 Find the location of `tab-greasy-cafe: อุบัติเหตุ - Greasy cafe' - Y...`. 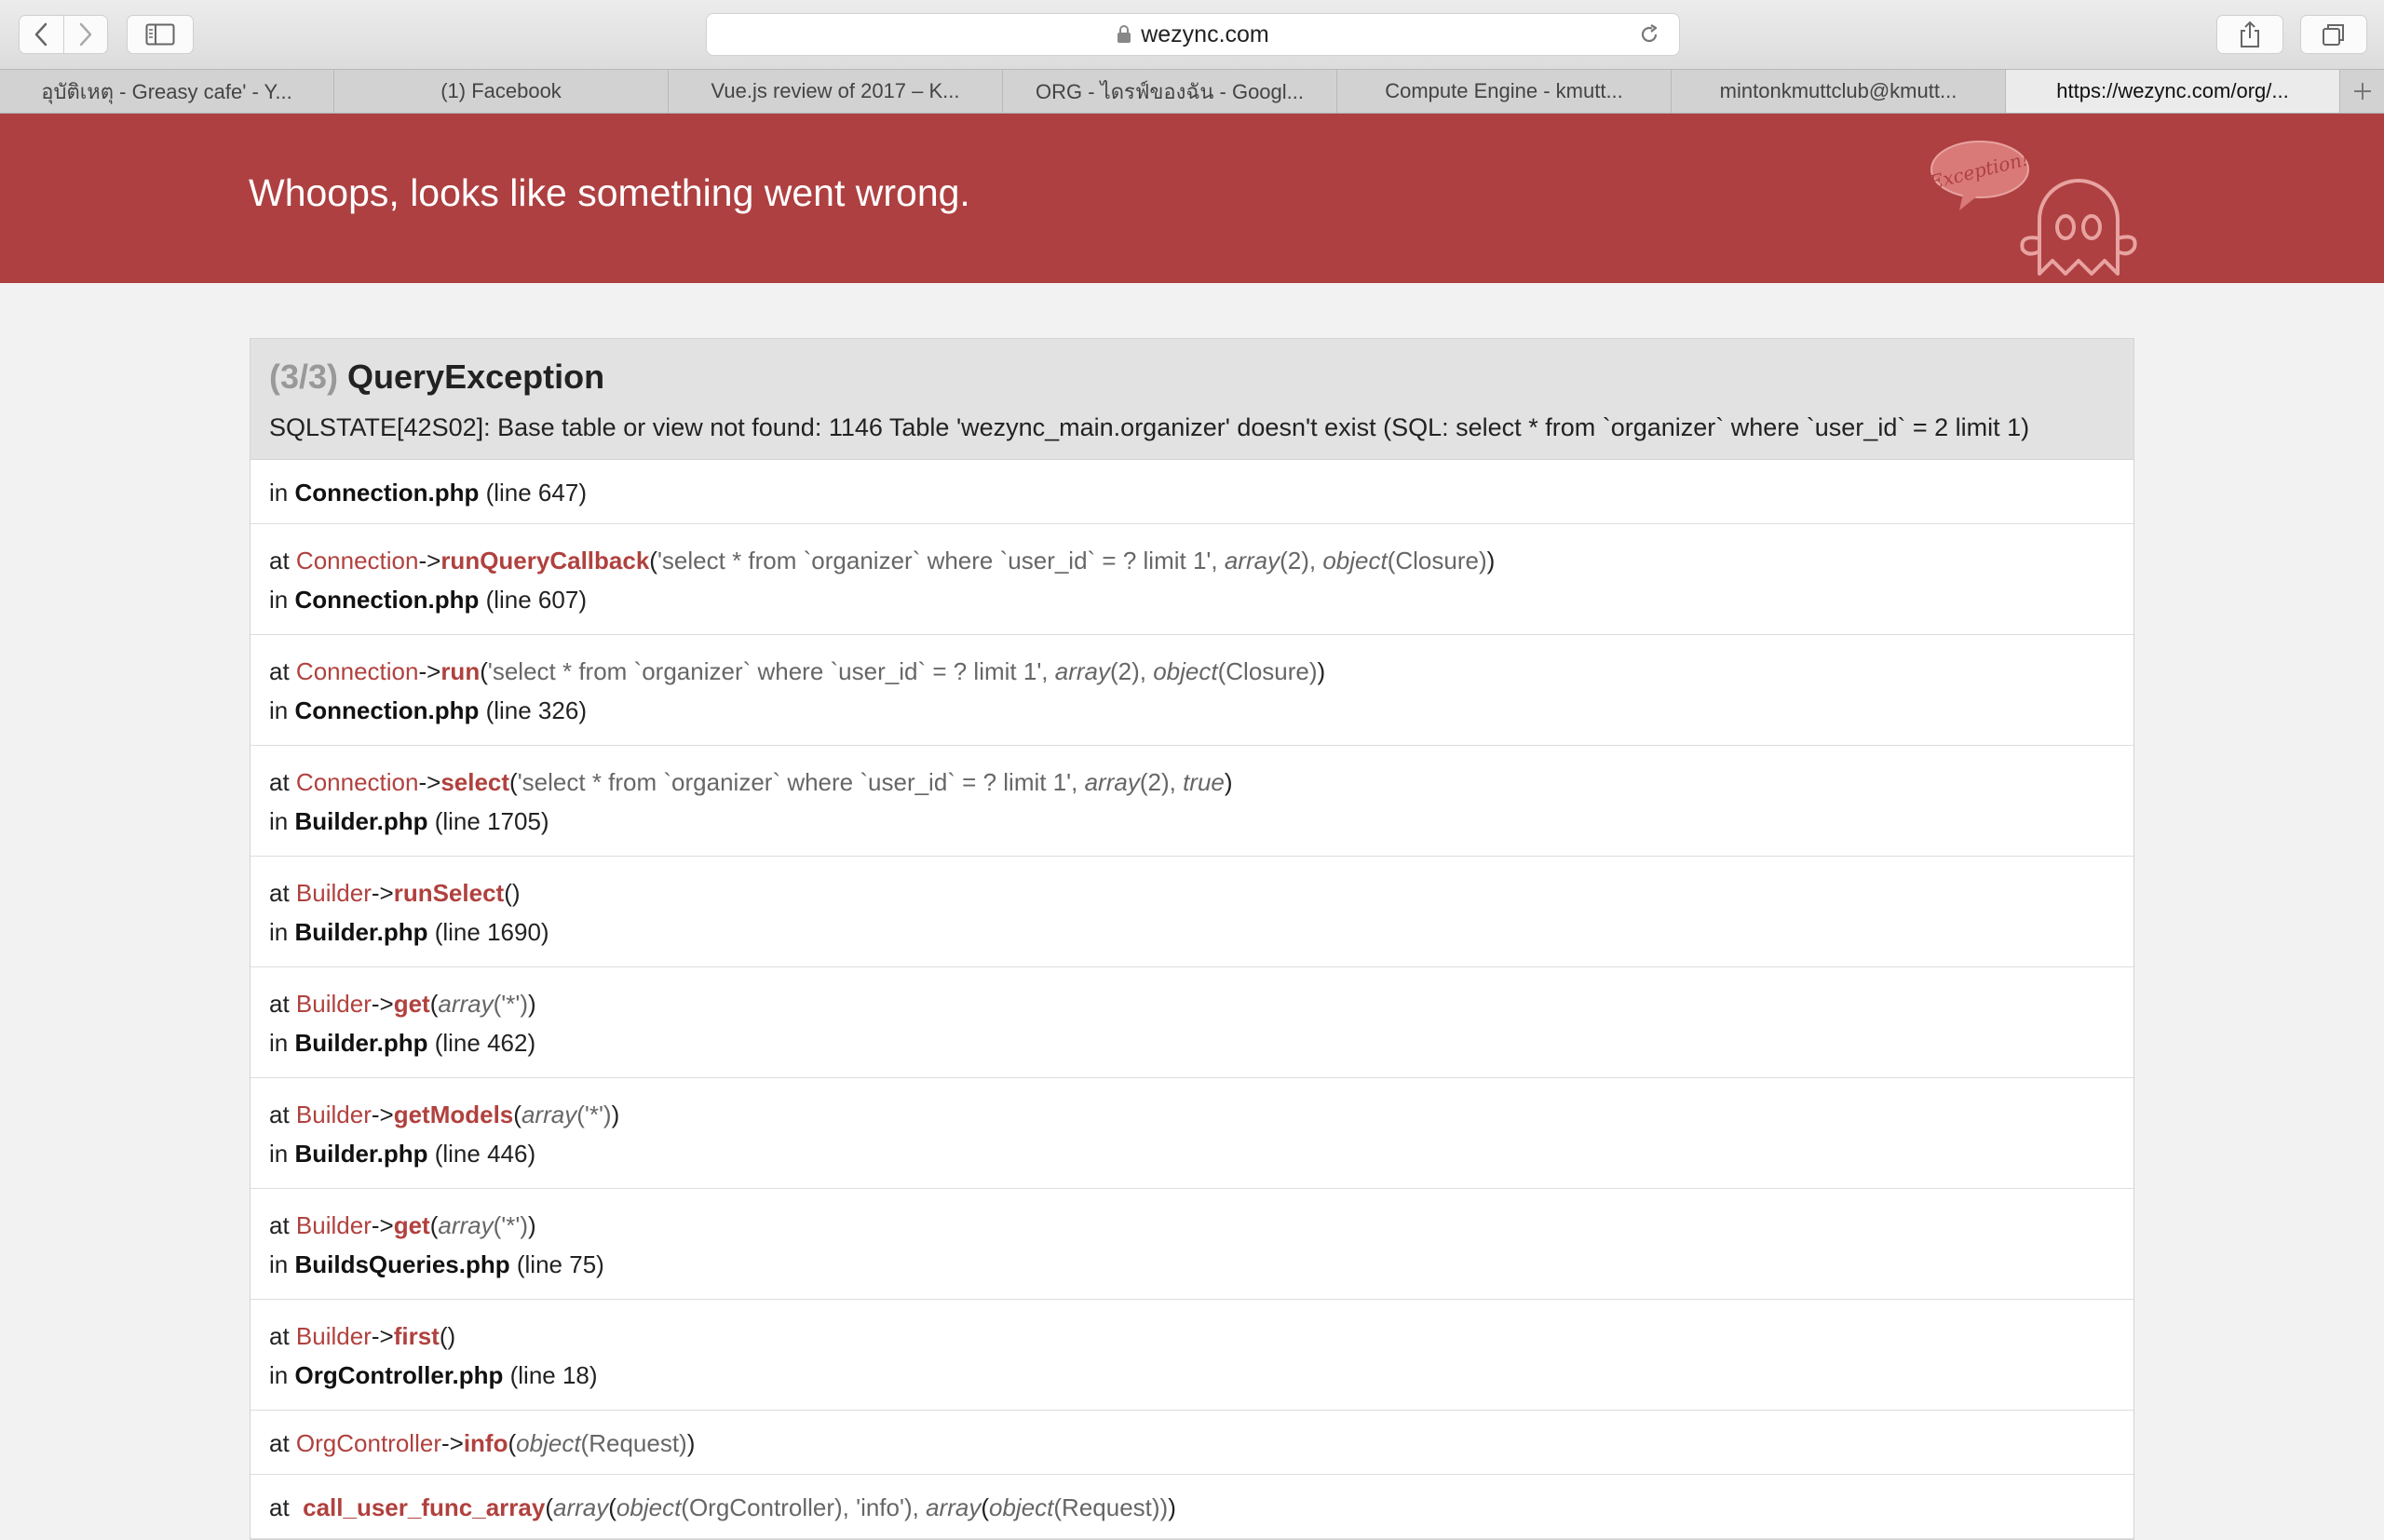

tab-greasy-cafe: อุบัติเหตุ - Greasy cafe' - Y... is located at coordinates (167, 92).